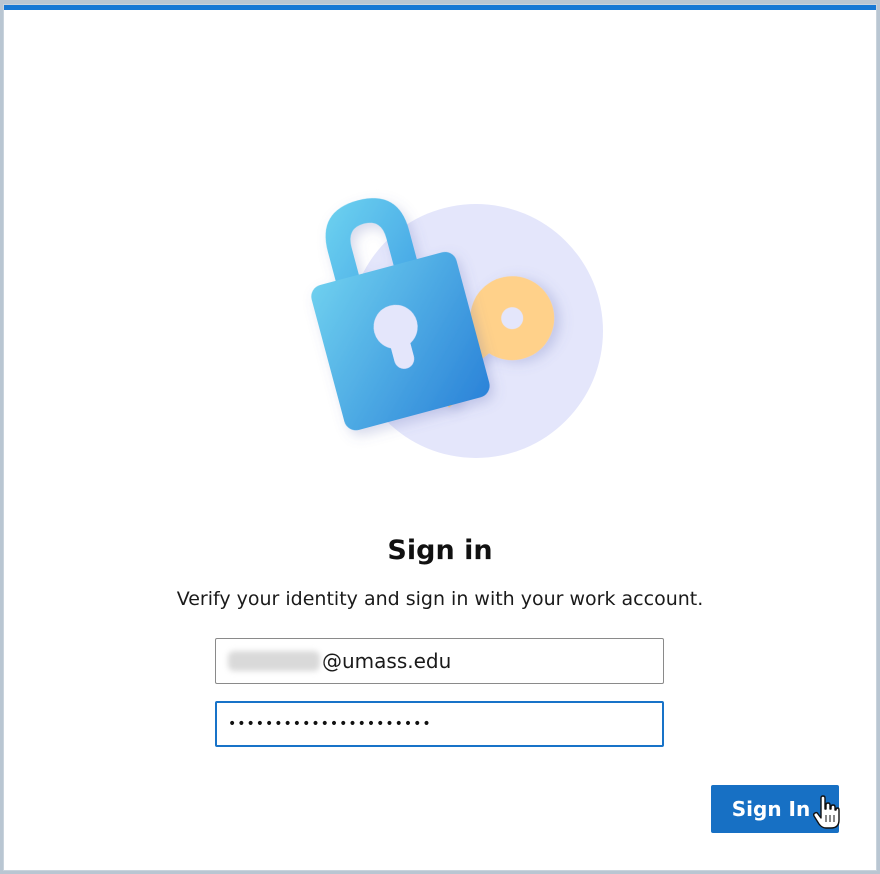  I want to click on page-title: Sign in, so click(440, 550).